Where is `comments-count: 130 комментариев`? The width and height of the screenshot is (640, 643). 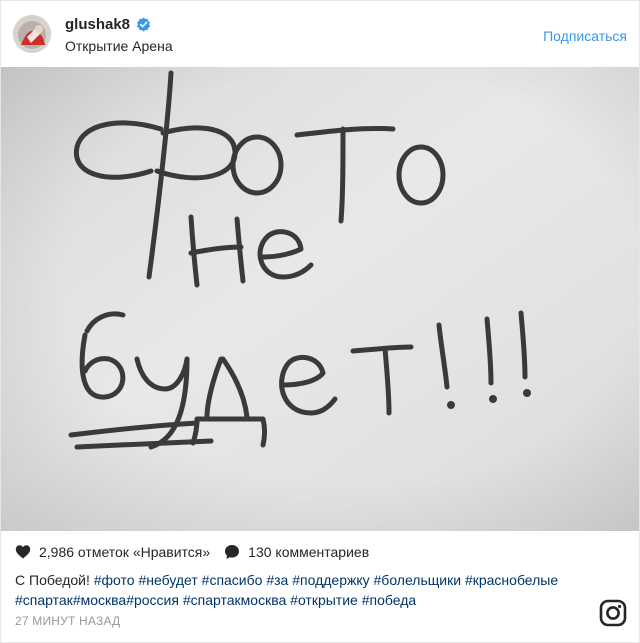 comments-count: 130 комментариев is located at coordinates (308, 552).